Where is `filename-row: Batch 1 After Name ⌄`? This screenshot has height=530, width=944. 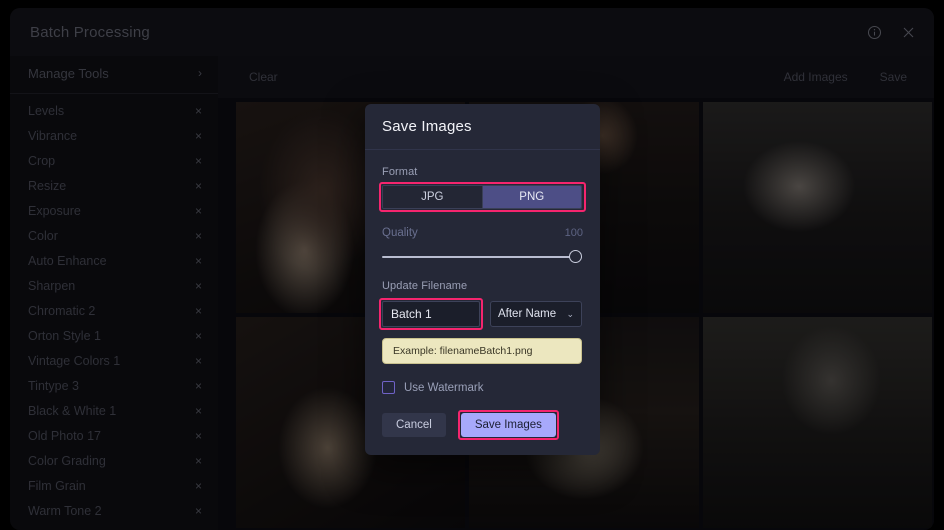
filename-row: Batch 1 After Name ⌄ is located at coordinates (481, 314).